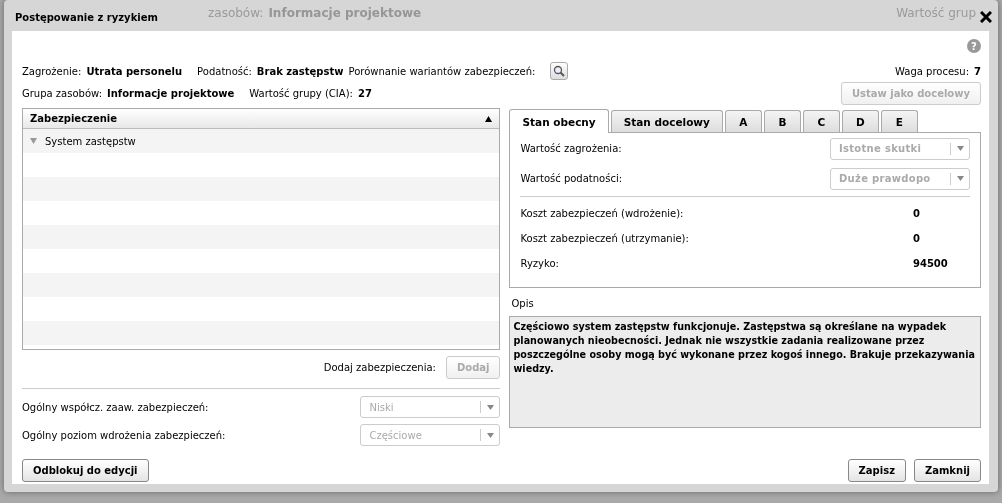  I want to click on search-button, so click(559, 71).